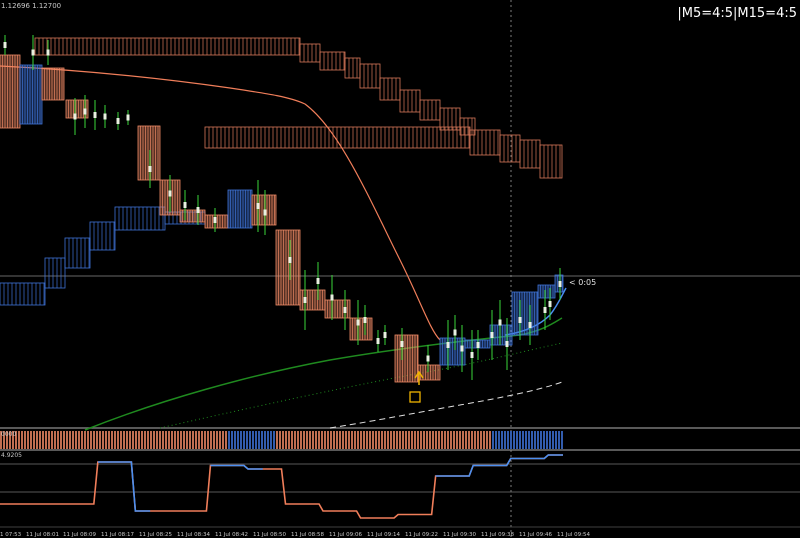 This screenshot has height=538, width=800. What do you see at coordinates (9, 434) in the screenshot?
I see `subwindow1-value-label: 0000` at bounding box center [9, 434].